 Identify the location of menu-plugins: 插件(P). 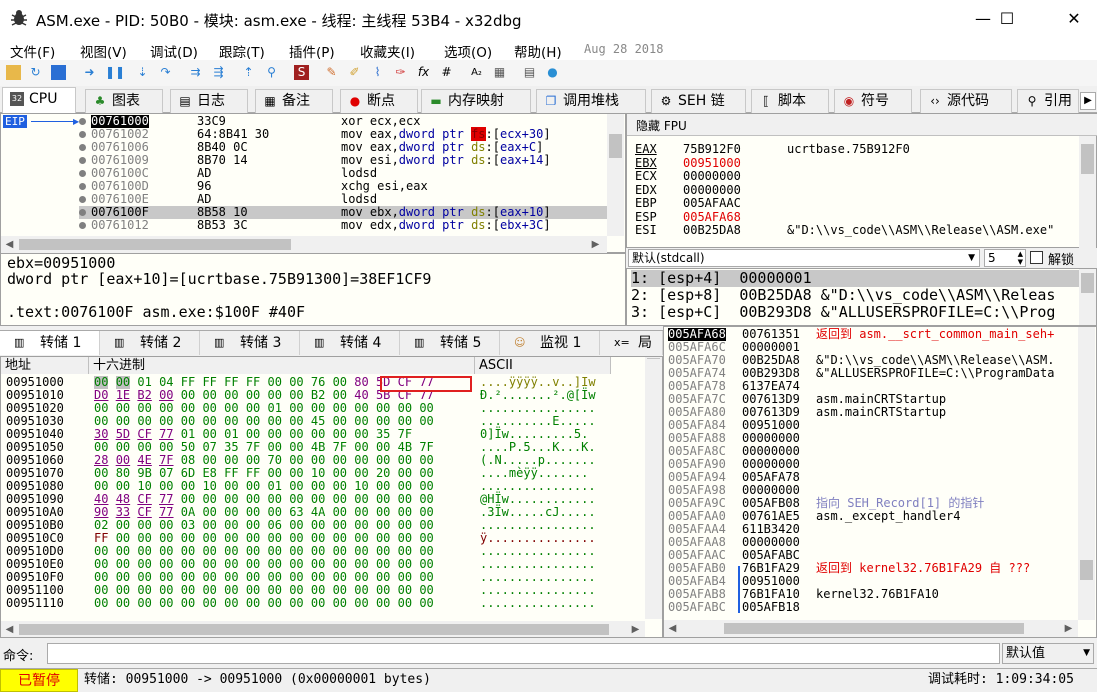
(312, 51).